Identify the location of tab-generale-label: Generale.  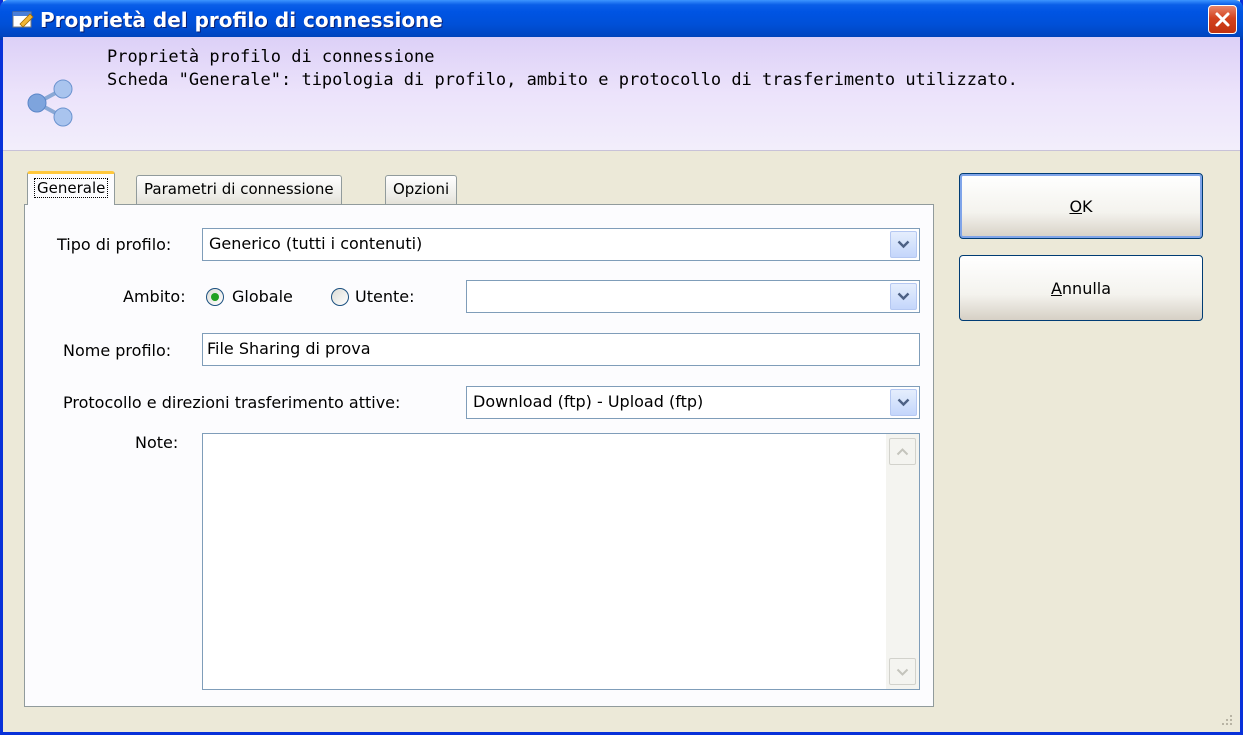
(71, 188).